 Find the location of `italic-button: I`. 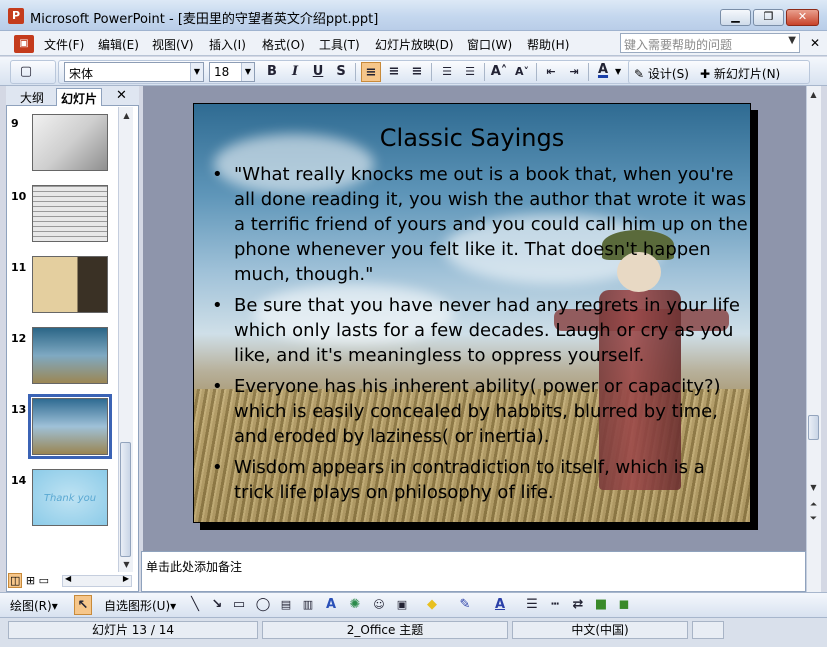

italic-button: I is located at coordinates (295, 72).